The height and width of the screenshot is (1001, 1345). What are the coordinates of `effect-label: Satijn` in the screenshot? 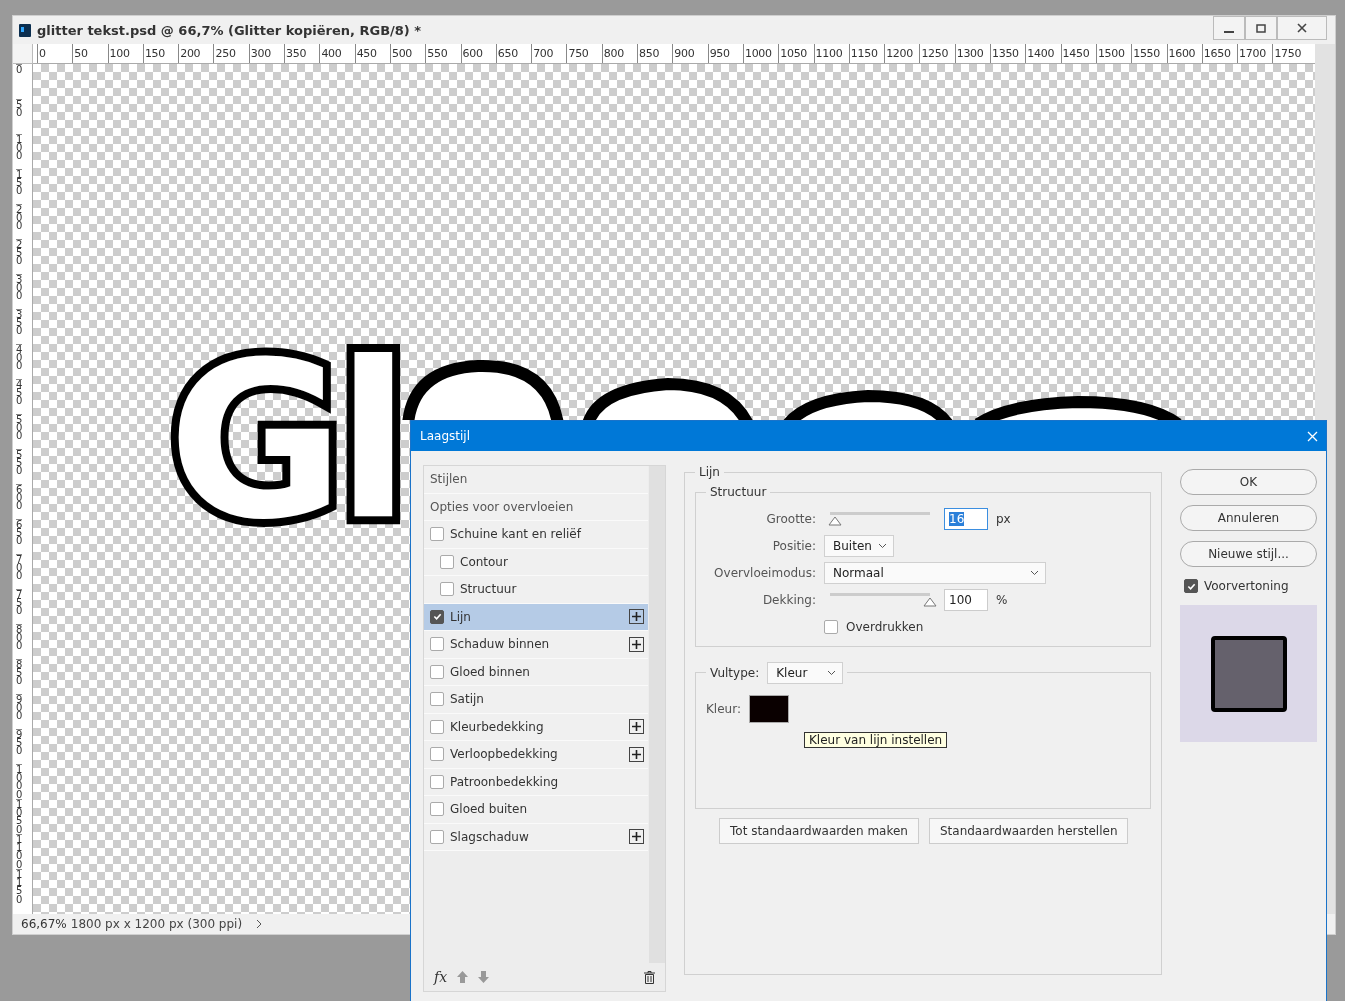 It's located at (467, 699).